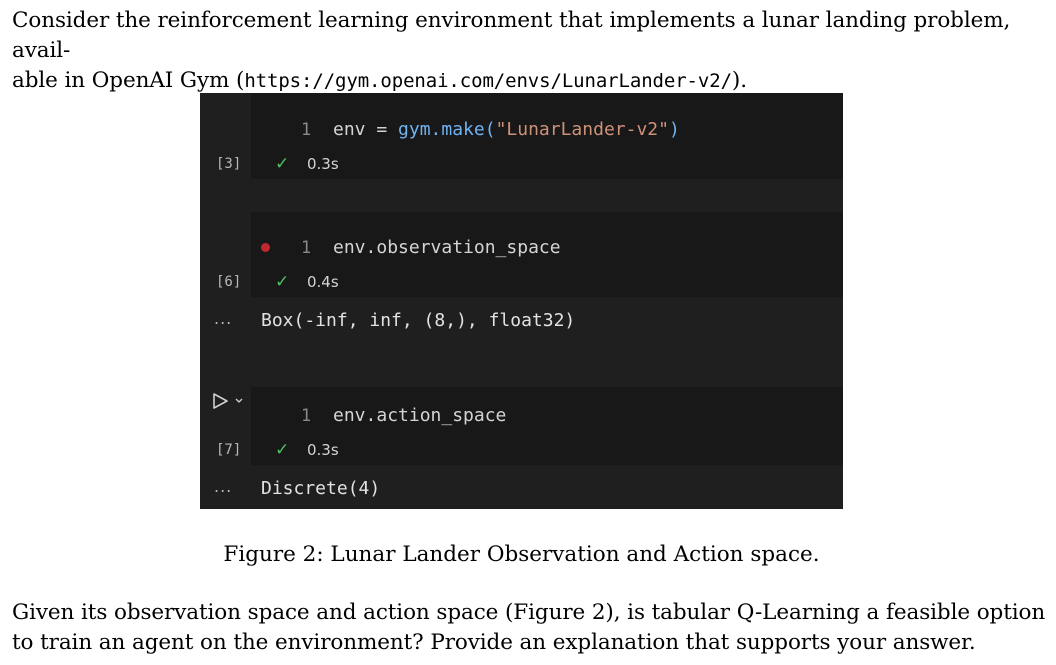  I want to click on cell-3-output: Discrete(4), so click(321, 488).